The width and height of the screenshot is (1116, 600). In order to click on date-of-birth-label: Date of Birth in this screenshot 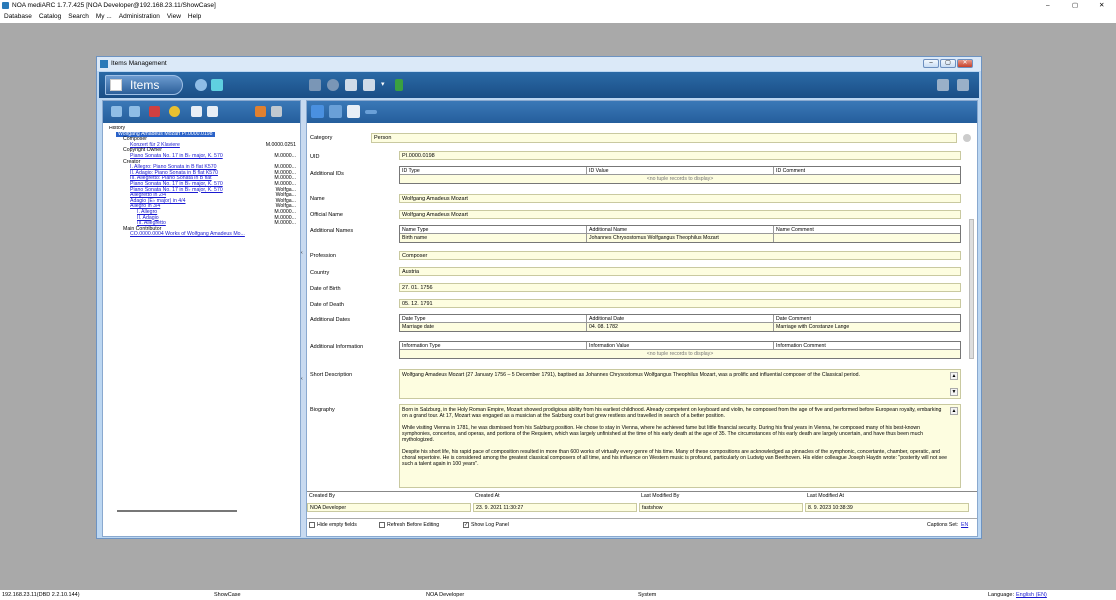, I will do `click(325, 289)`.